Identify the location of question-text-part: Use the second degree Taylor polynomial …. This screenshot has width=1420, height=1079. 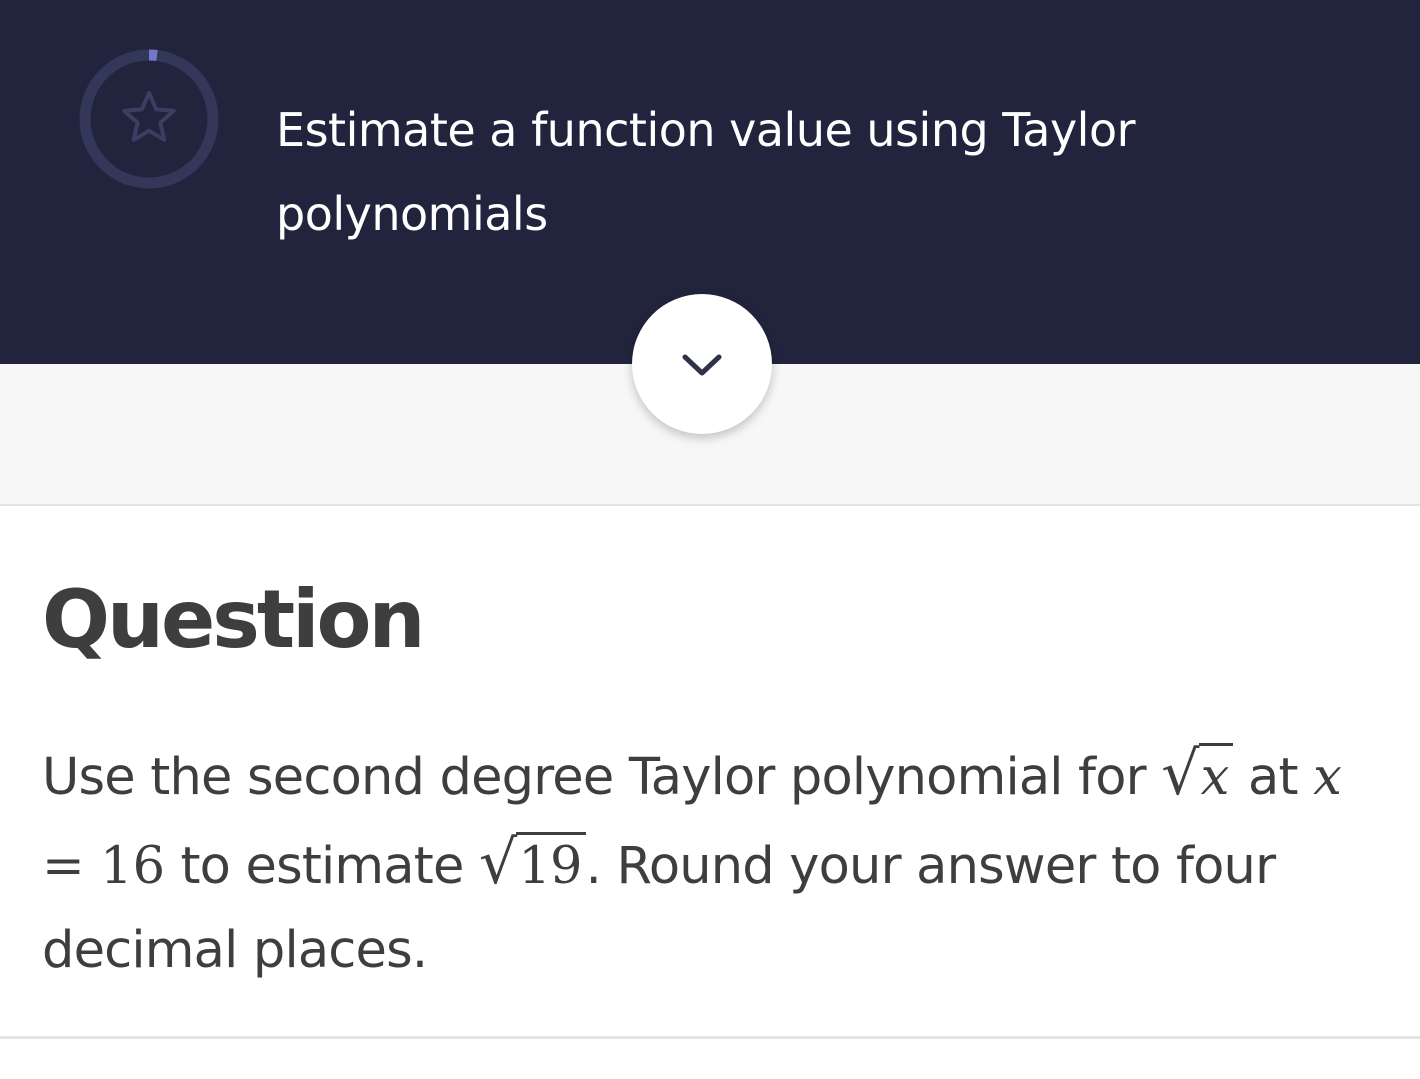
(594, 777).